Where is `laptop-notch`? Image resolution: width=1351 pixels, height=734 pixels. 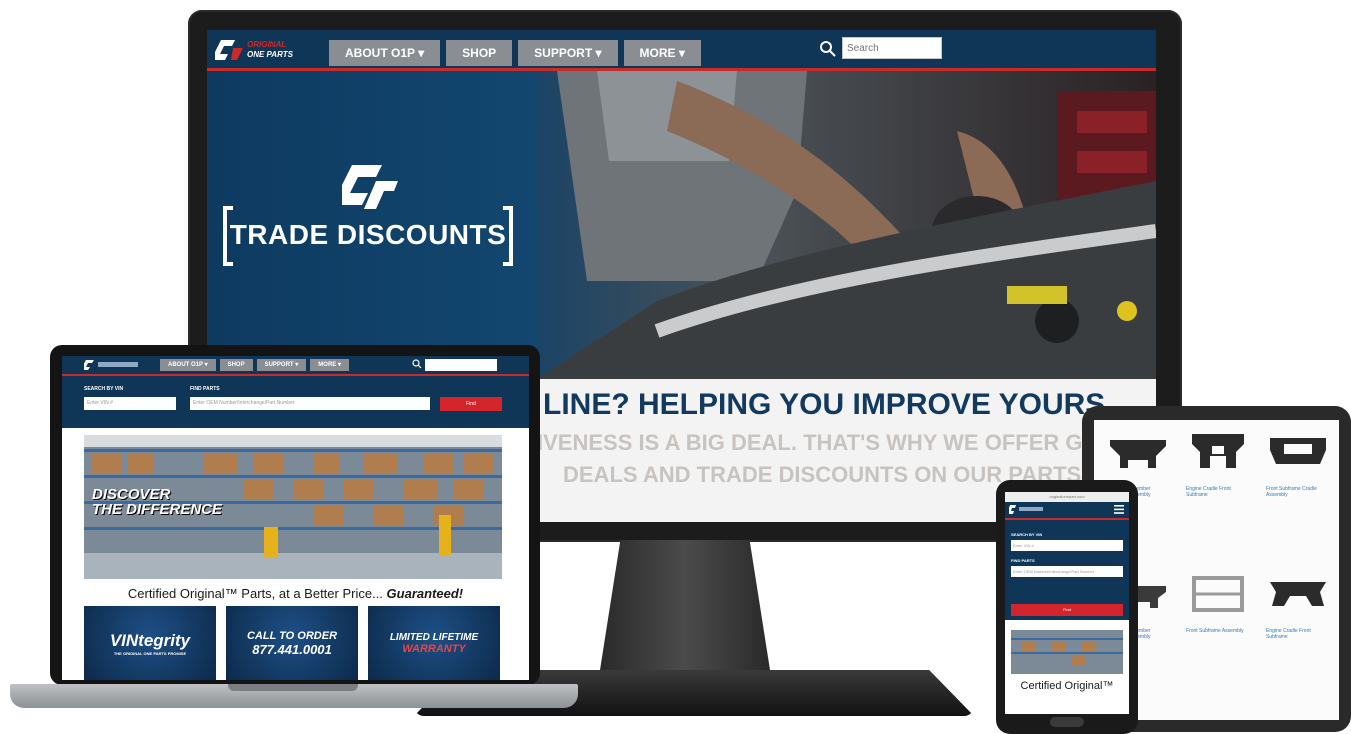 laptop-notch is located at coordinates (293, 687).